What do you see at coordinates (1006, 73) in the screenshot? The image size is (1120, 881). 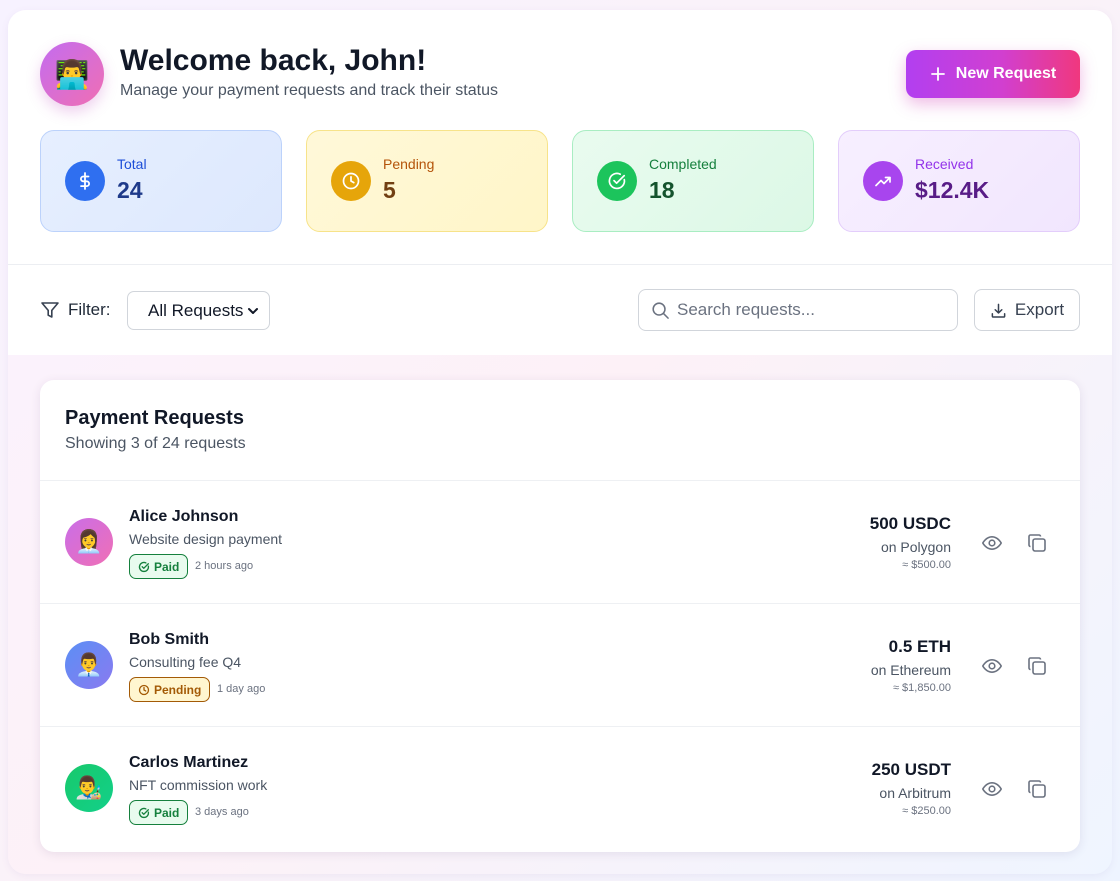 I see `new-request-label: New Request` at bounding box center [1006, 73].